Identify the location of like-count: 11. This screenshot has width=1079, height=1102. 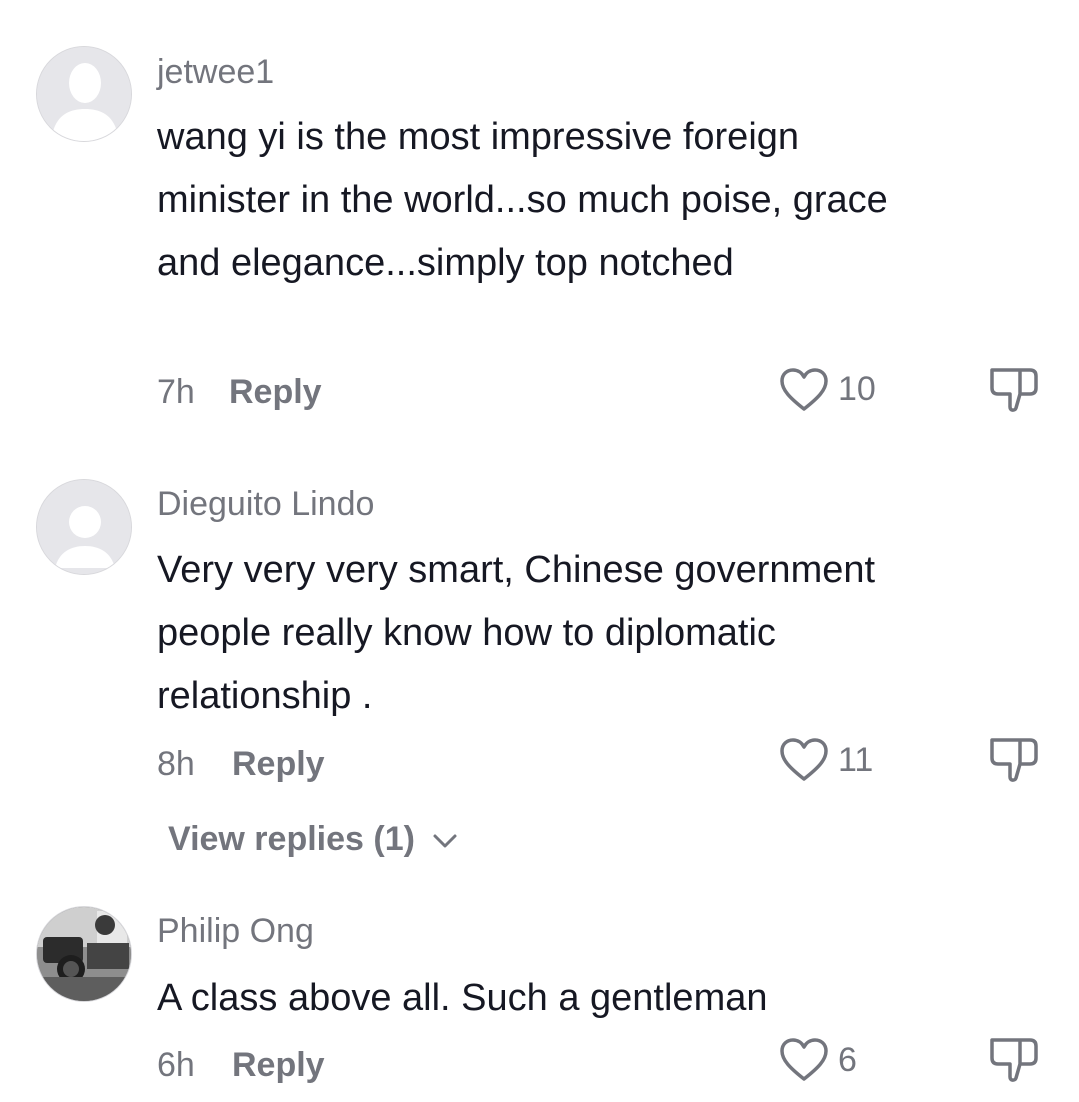
(856, 760).